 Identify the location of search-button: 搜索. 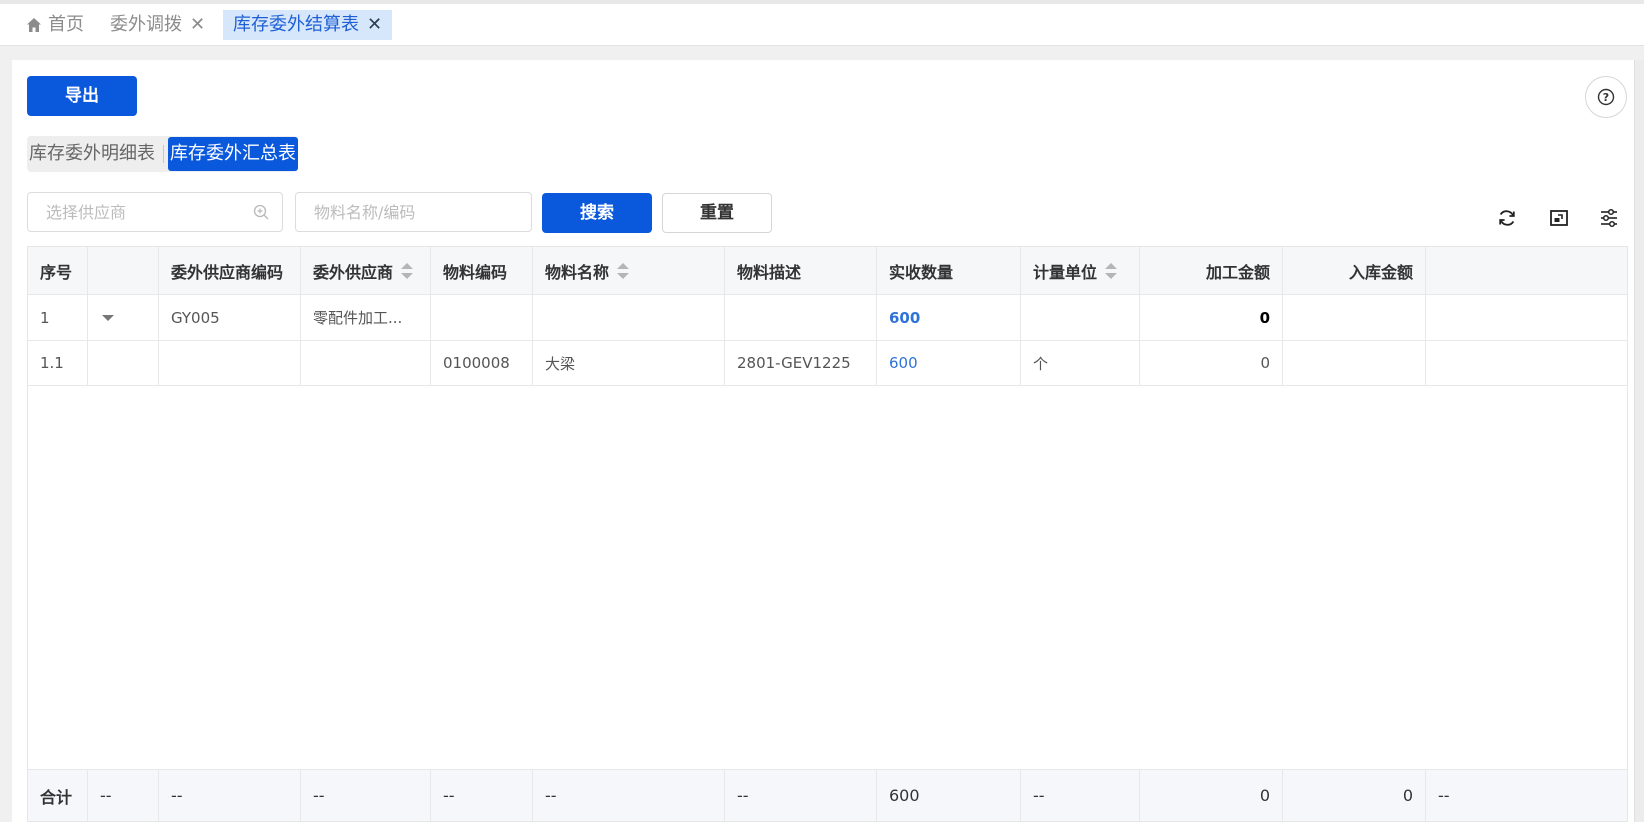
(597, 213).